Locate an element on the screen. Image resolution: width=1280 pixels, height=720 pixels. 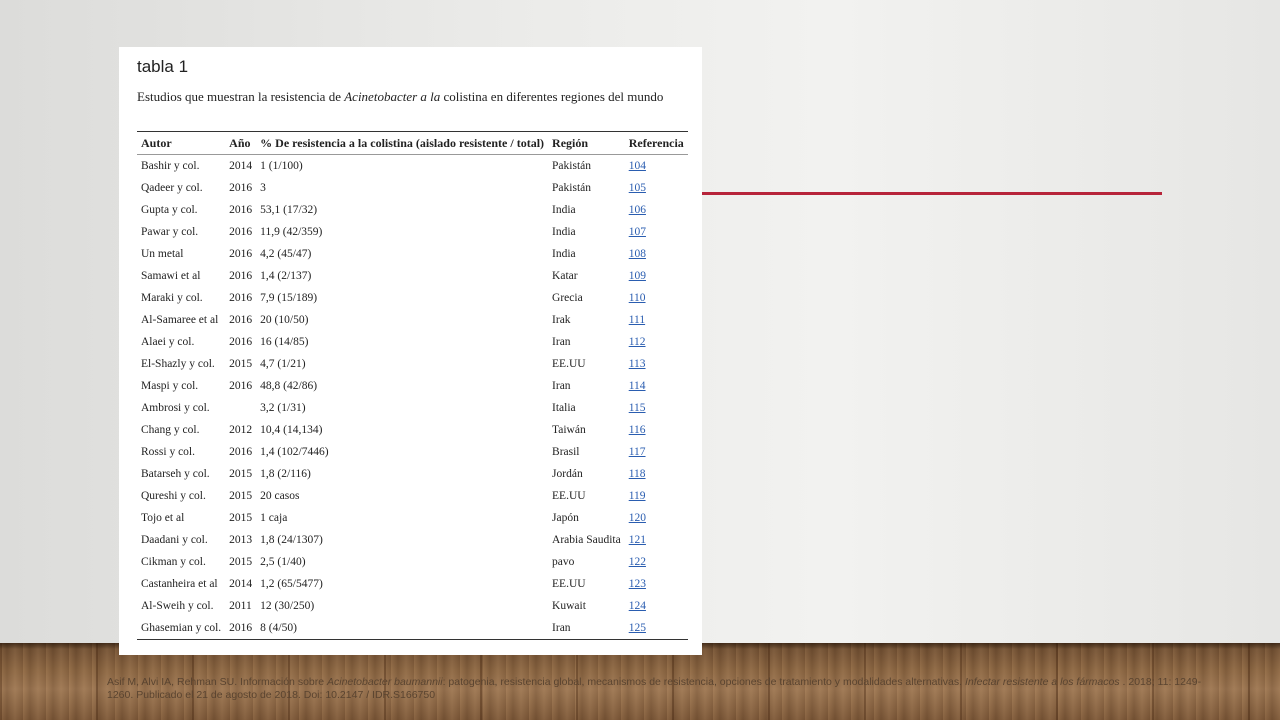
reference-link: 120 is located at coordinates (656, 518).